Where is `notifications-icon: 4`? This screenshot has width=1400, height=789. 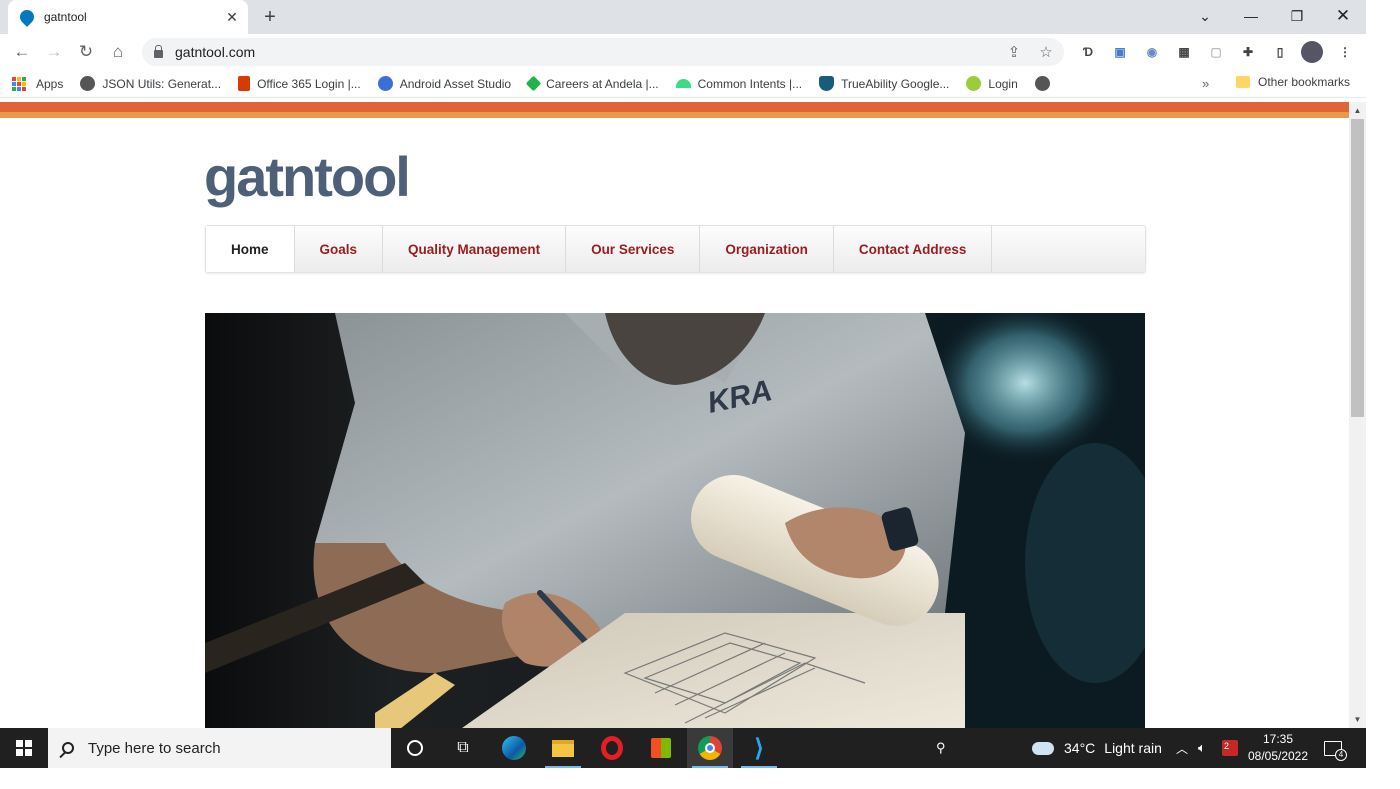
notifications-icon: 4 is located at coordinates (1335, 748).